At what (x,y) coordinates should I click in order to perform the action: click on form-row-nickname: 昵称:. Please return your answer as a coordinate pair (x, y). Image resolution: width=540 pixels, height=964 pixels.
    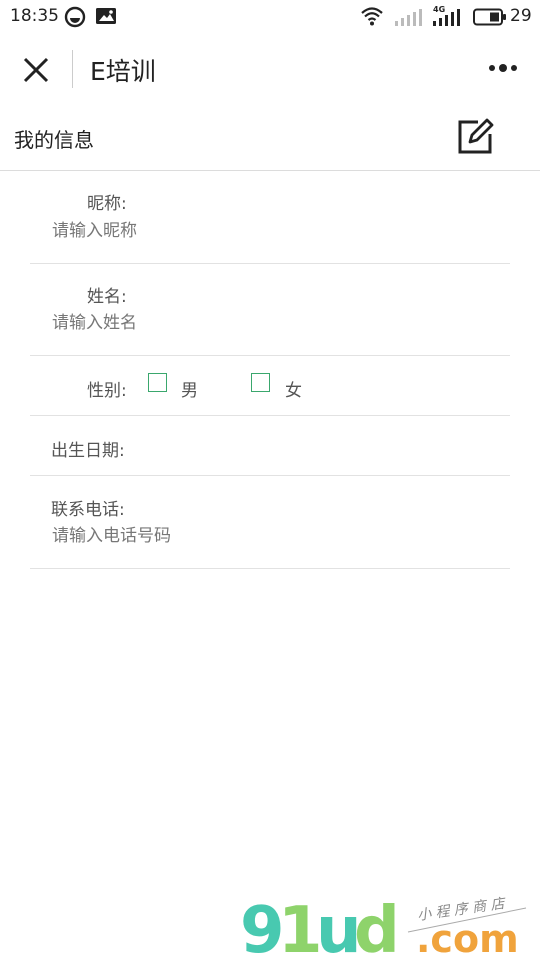
    Looking at the image, I should click on (270, 217).